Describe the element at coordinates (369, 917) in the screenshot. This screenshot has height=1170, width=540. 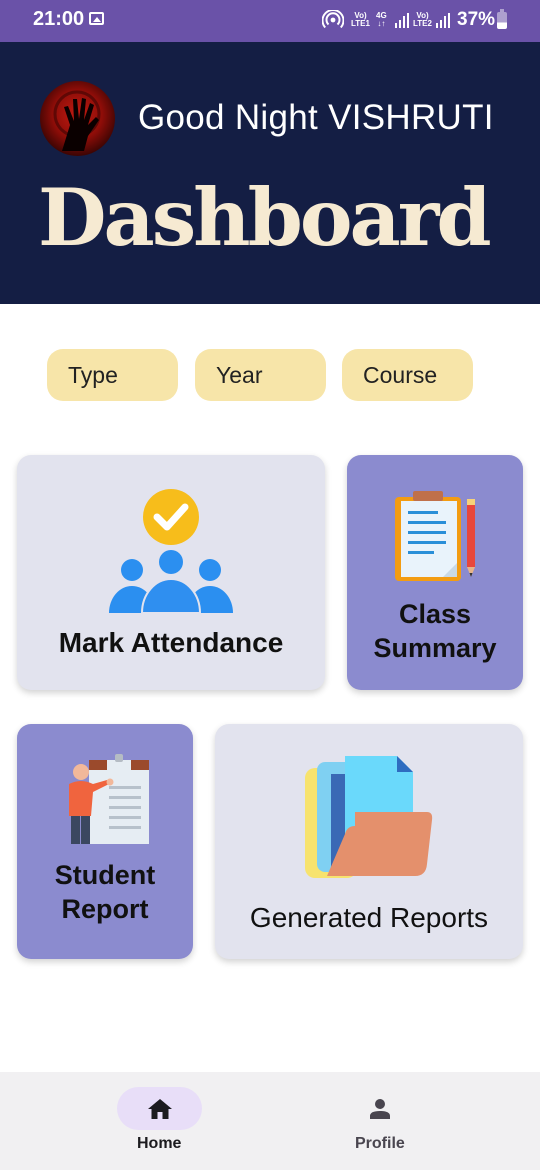
I see `generated-reports-label: Generated Reports` at that location.